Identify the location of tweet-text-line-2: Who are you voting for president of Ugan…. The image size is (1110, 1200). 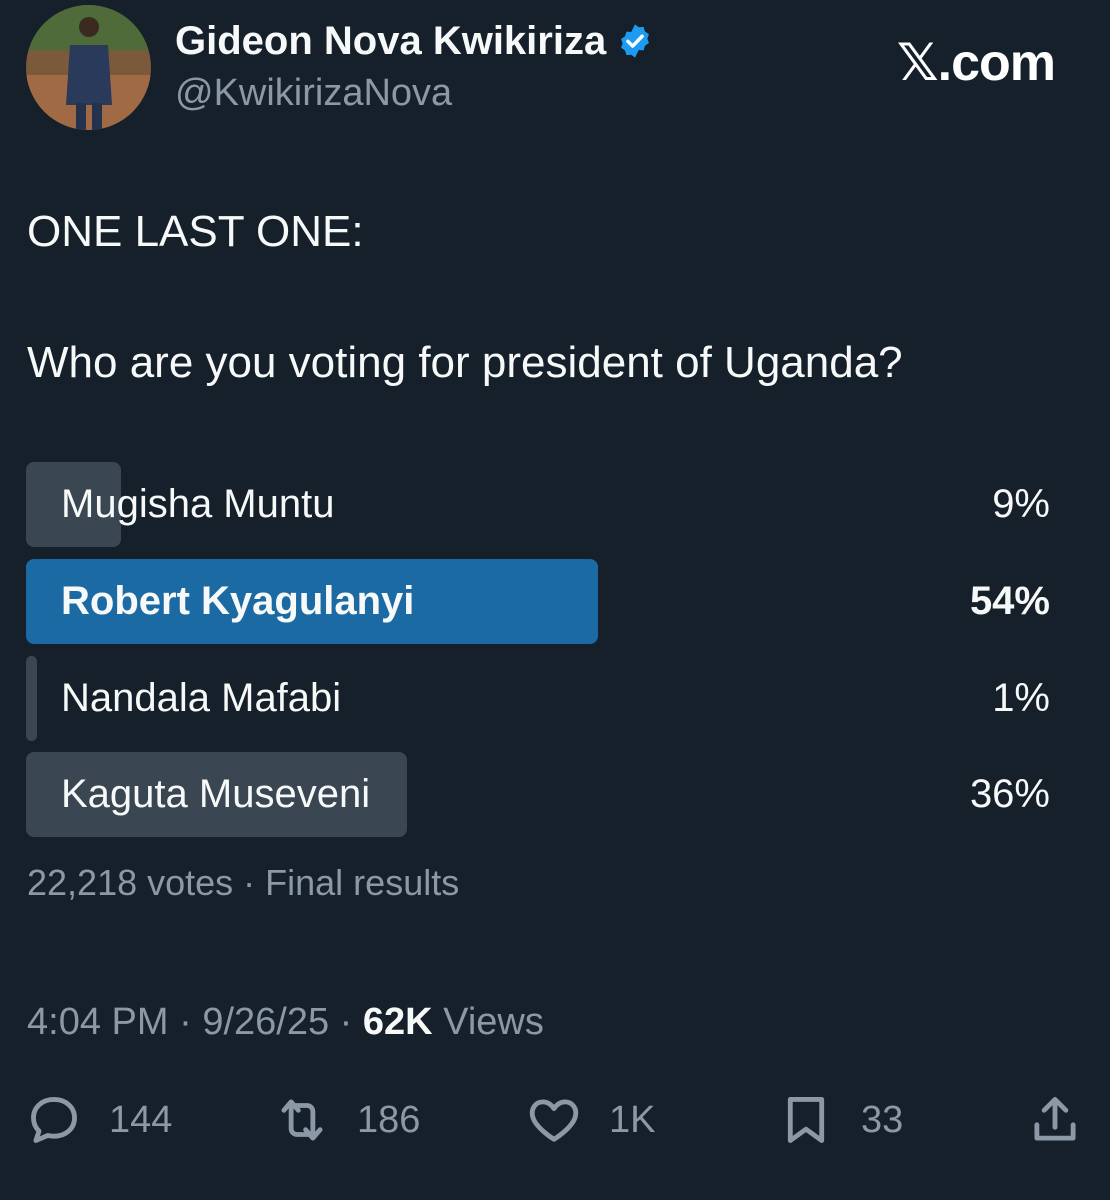
(465, 362).